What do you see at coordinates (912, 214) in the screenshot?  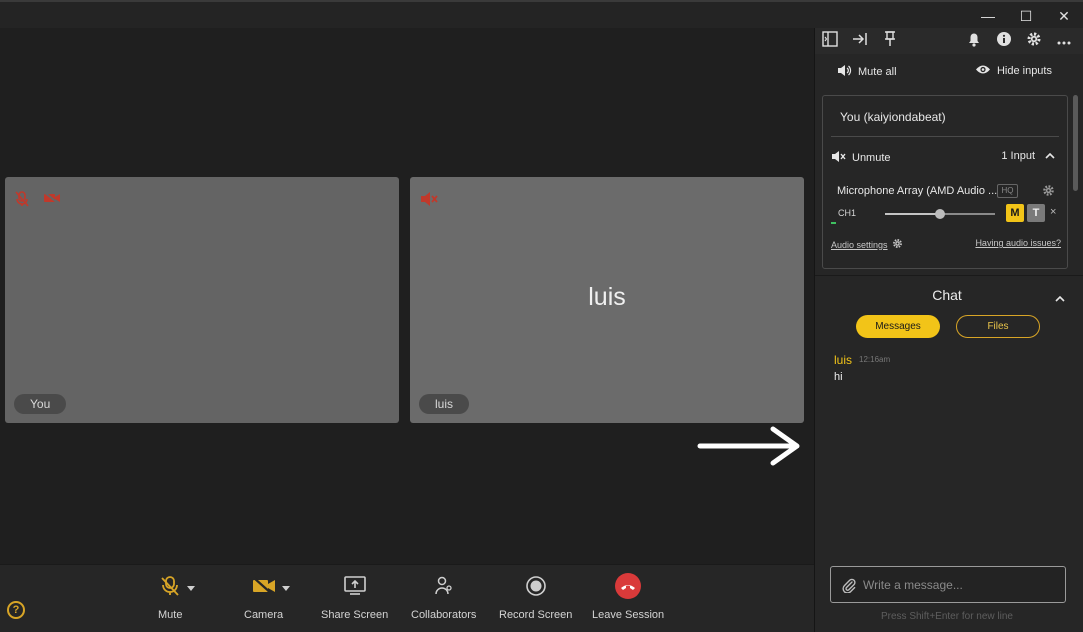 I see `volume-slider-fill` at bounding box center [912, 214].